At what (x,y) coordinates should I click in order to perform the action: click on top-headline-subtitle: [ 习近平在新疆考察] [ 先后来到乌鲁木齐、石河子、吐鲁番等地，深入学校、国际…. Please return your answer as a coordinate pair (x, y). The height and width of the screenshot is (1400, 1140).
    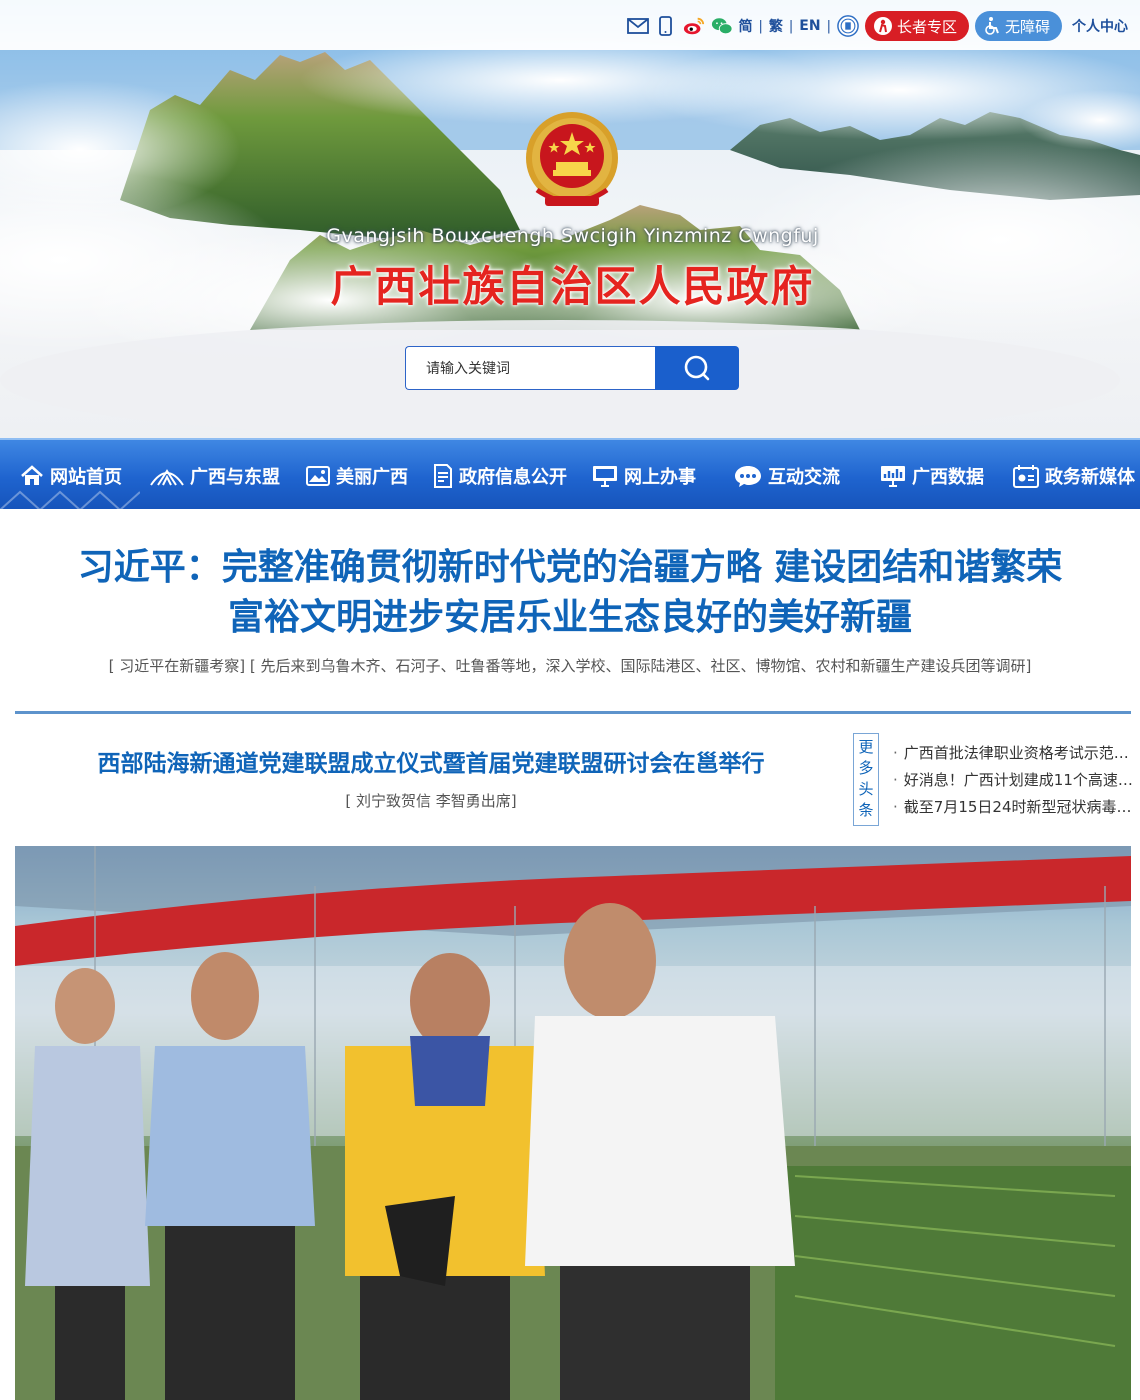
    Looking at the image, I should click on (570, 665).